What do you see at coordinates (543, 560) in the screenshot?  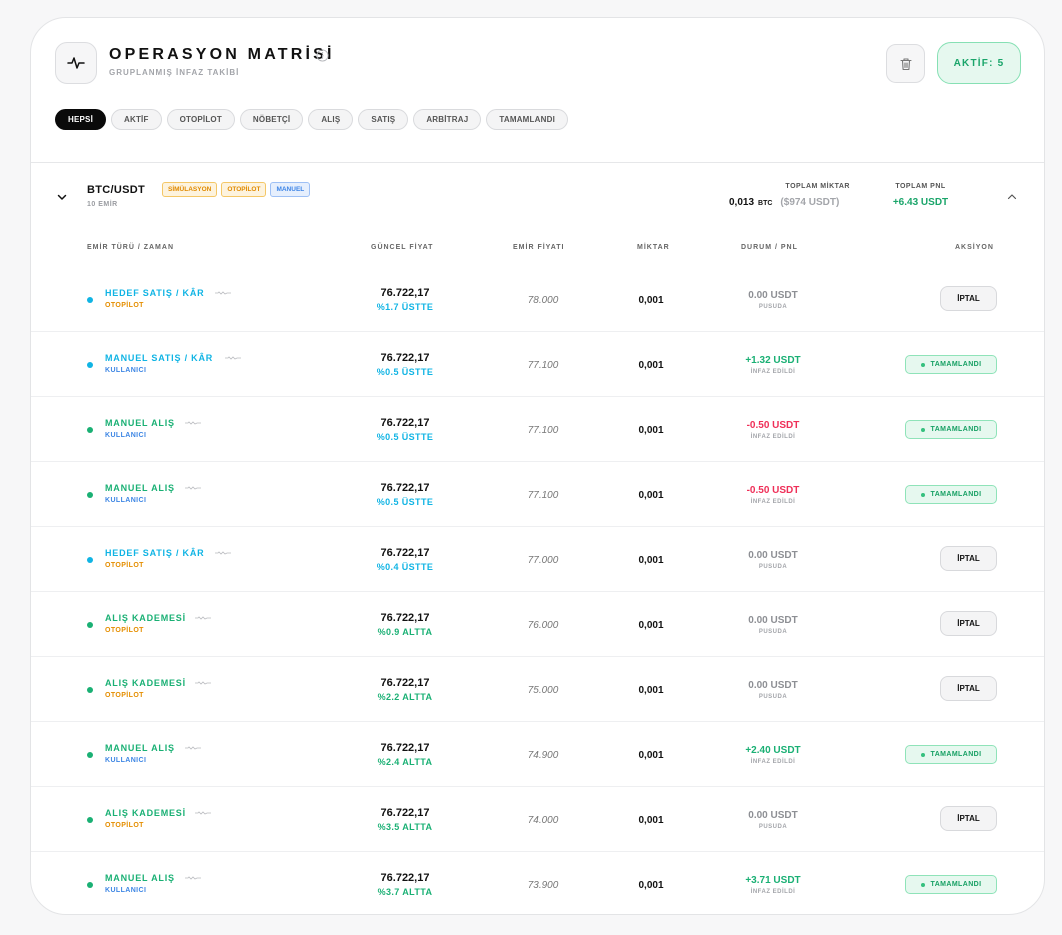 I see `order-price: 77.000` at bounding box center [543, 560].